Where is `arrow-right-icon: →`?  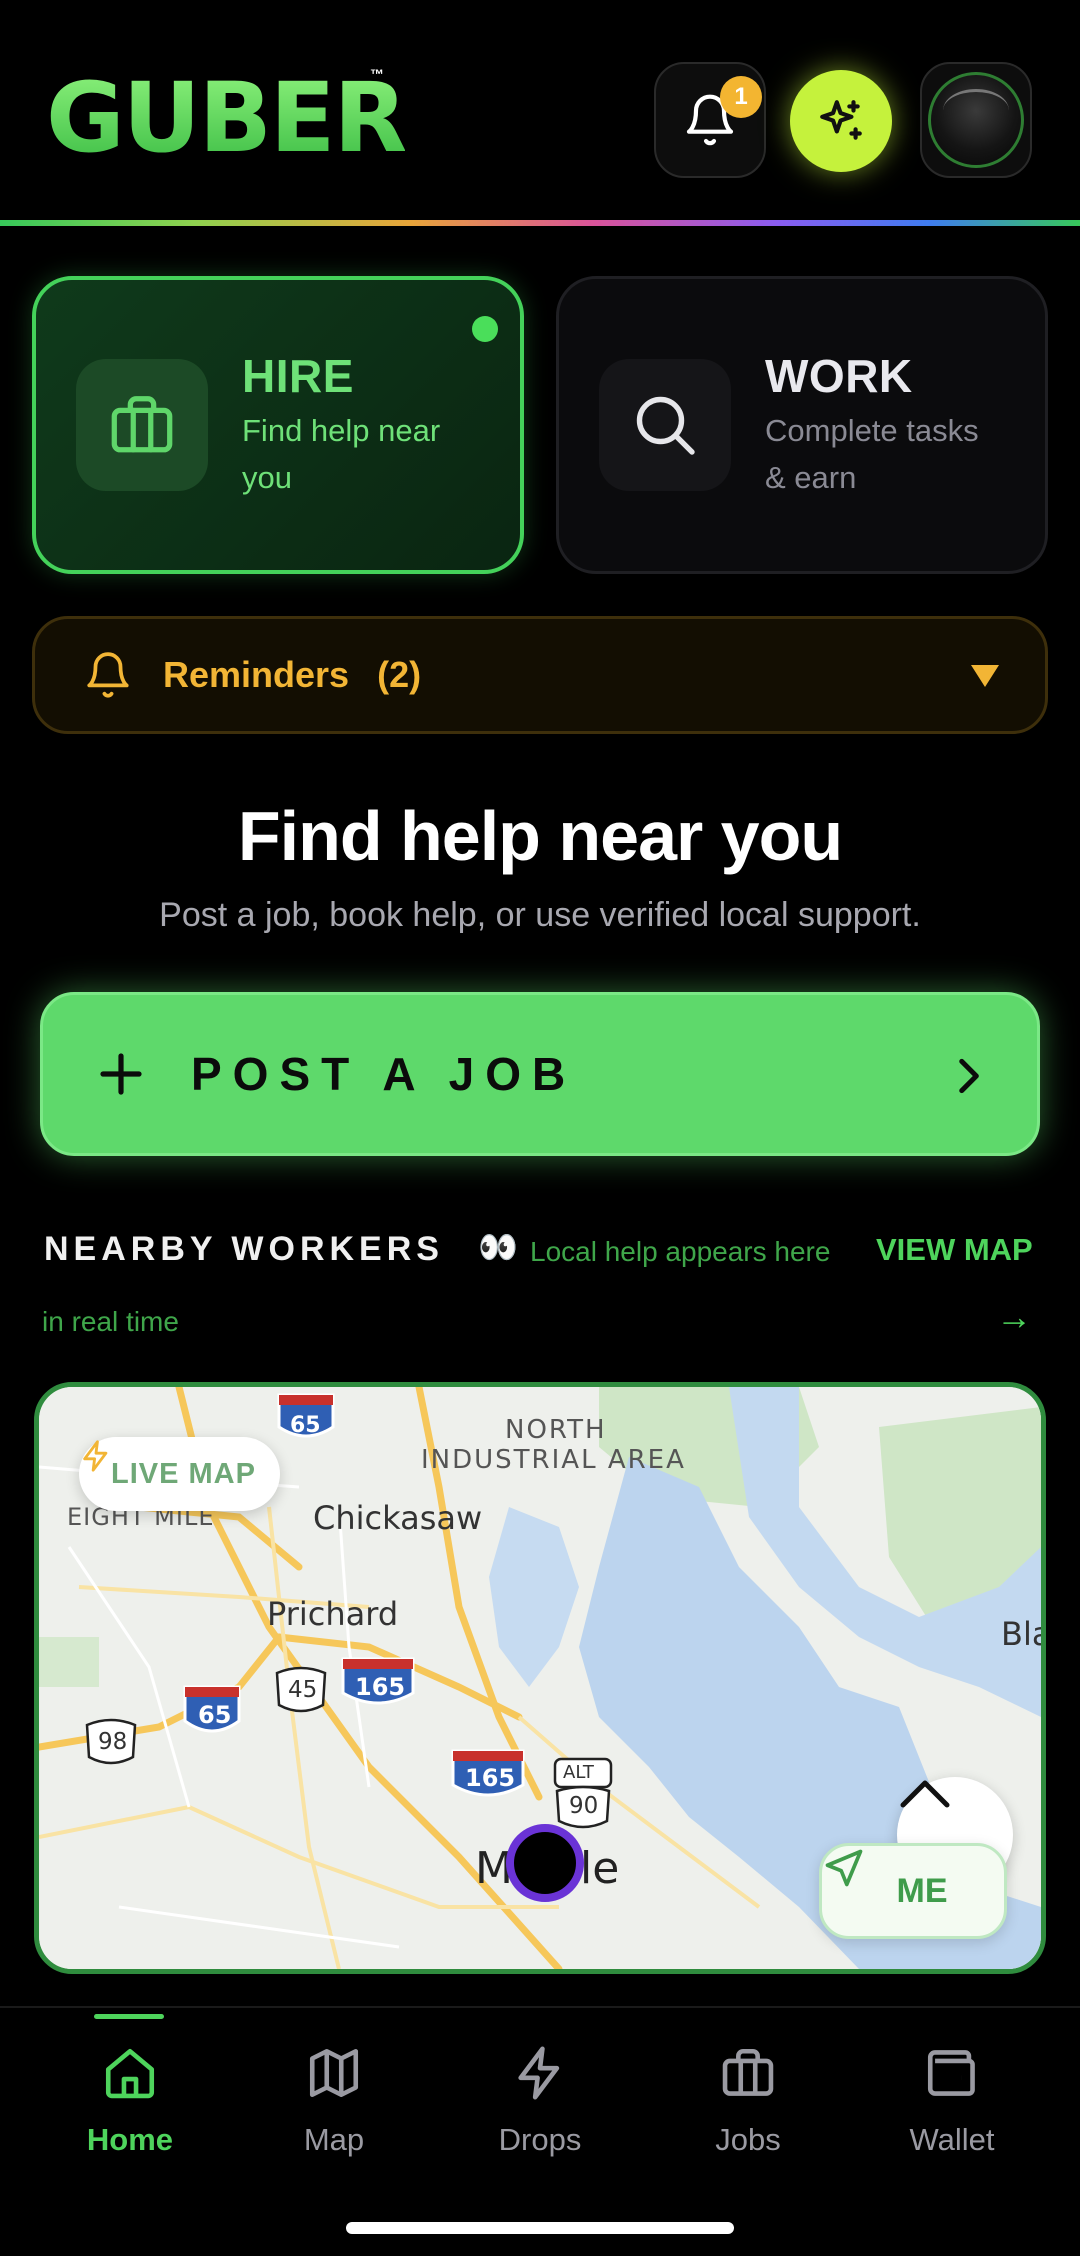 arrow-right-icon: → is located at coordinates (1014, 1317).